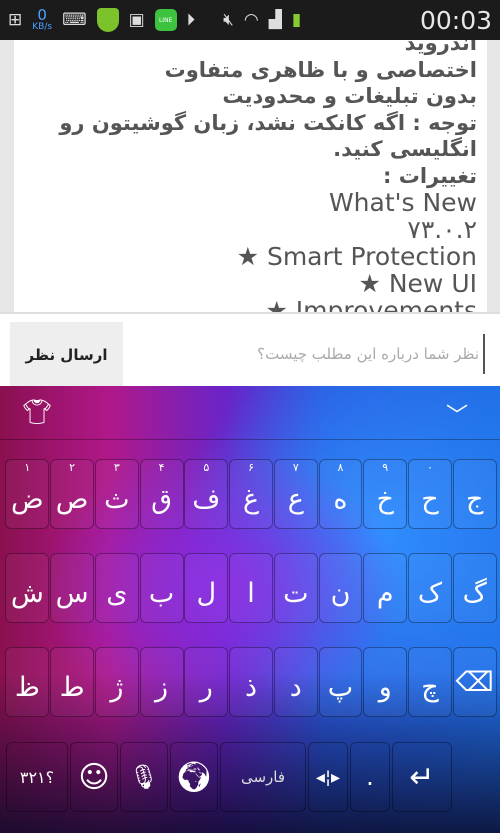 Image resolution: width=500 pixels, height=833 pixels. What do you see at coordinates (66, 355) in the screenshot?
I see `send-comment-button: ارسال نظر` at bounding box center [66, 355].